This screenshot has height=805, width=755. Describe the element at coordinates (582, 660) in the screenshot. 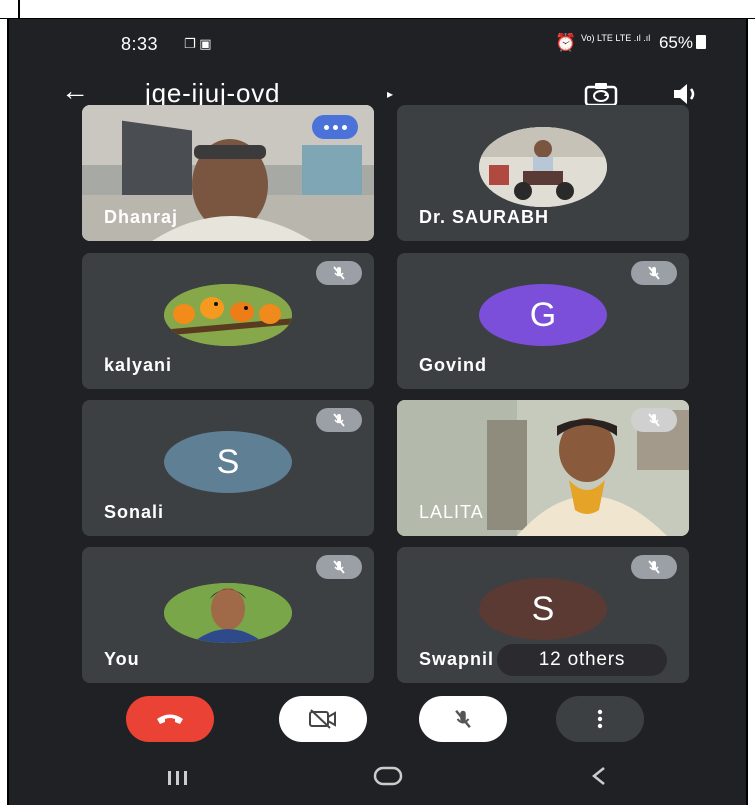

I see `others-count-badge: 12 others` at that location.